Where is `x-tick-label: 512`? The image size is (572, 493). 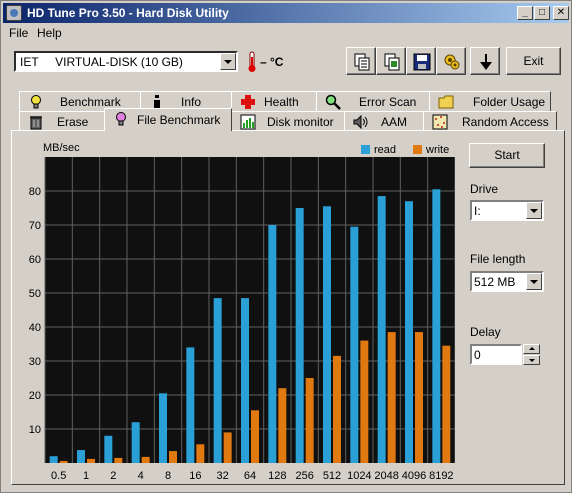 x-tick-label: 512 is located at coordinates (332, 476).